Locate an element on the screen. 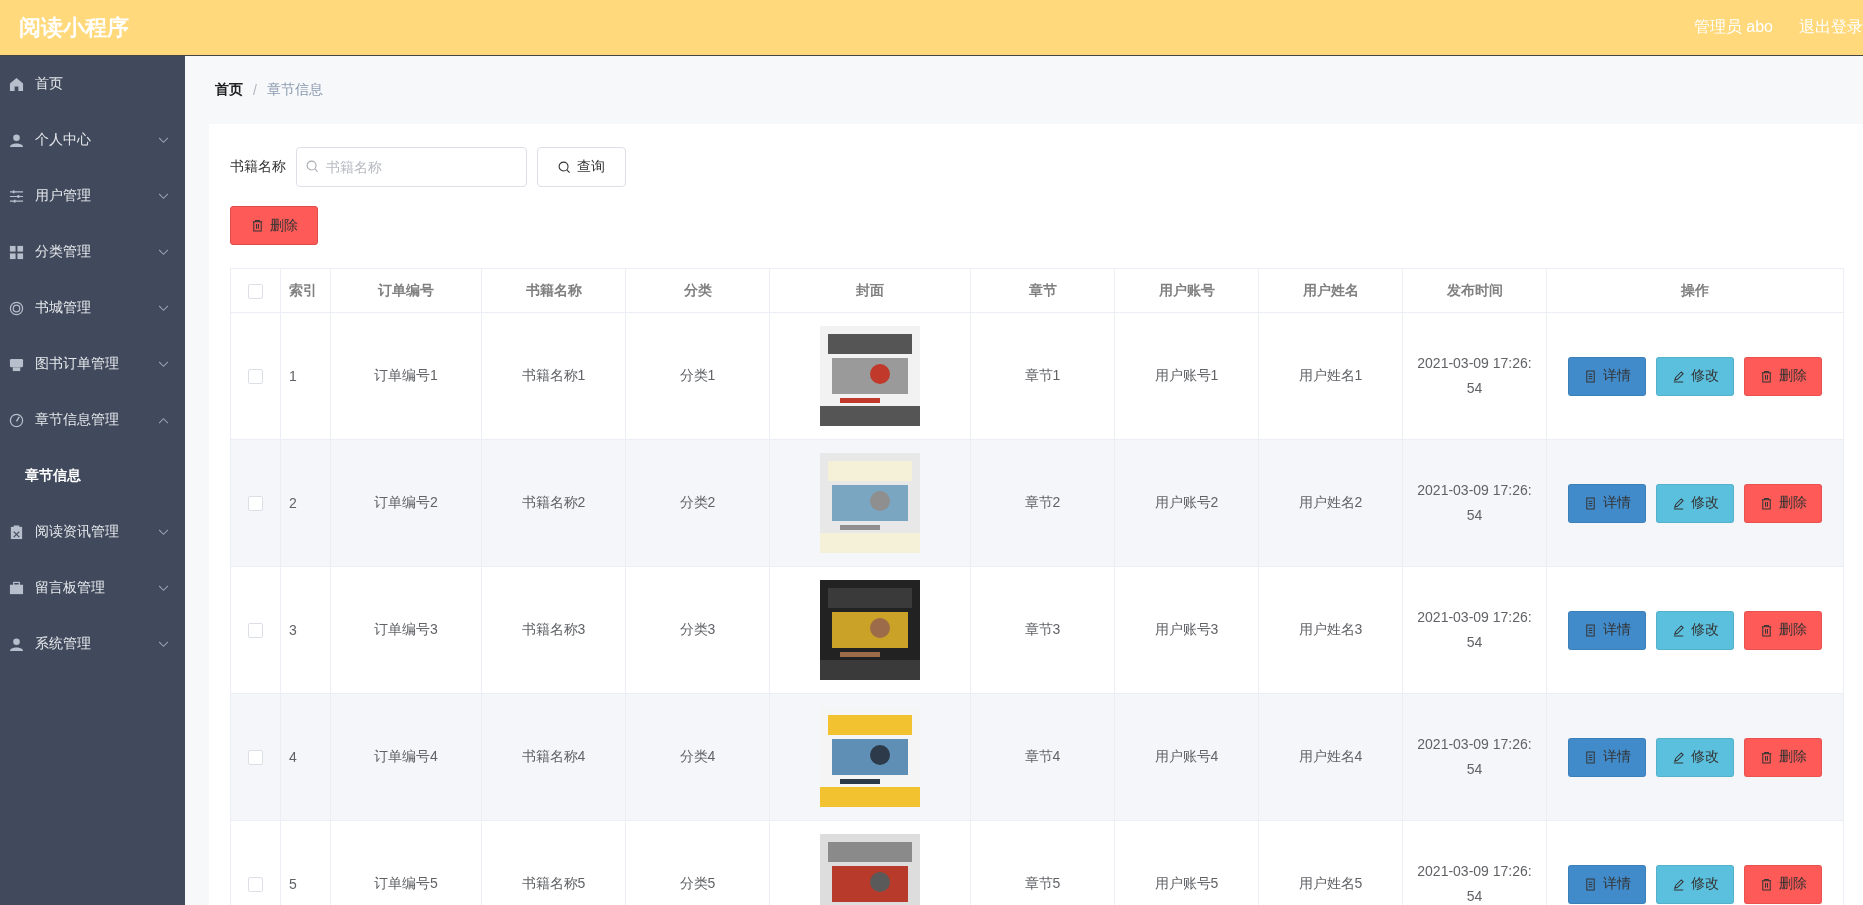 The height and width of the screenshot is (905, 1863). sliders-icon is located at coordinates (16, 196).